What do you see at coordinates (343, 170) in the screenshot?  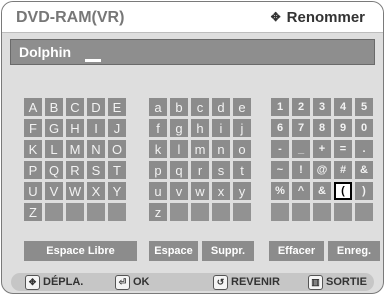 I see `key: #` at bounding box center [343, 170].